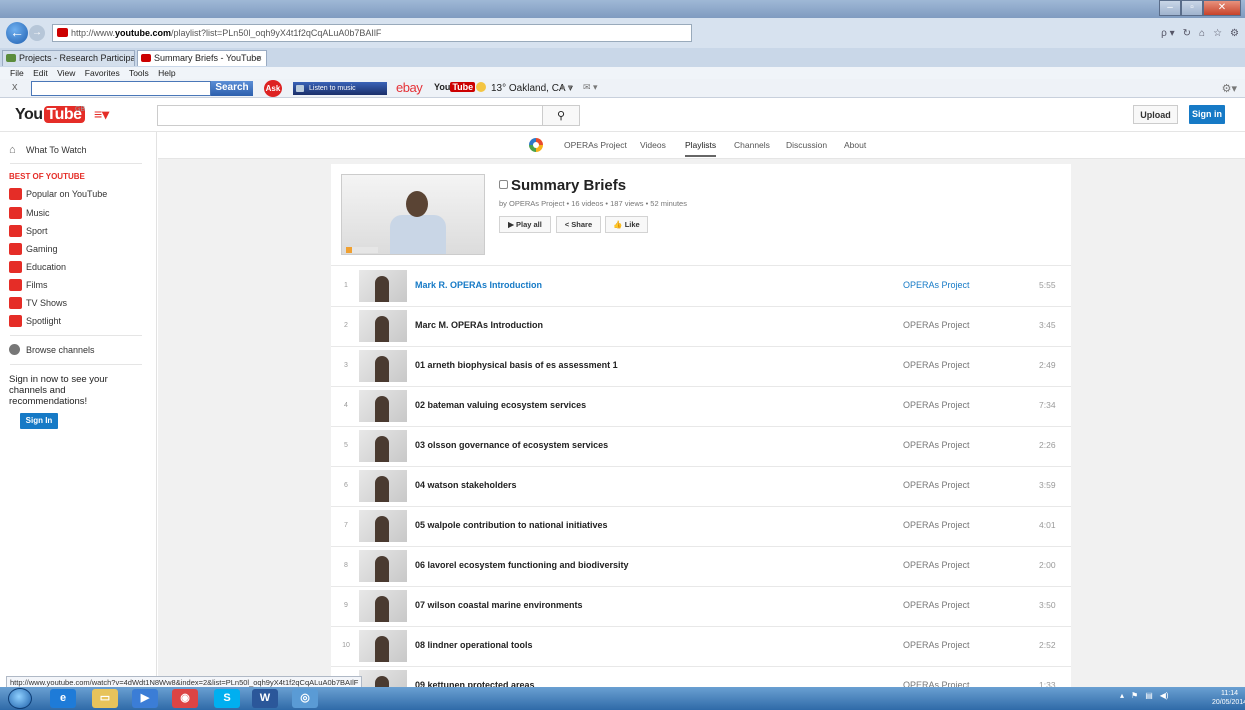 This screenshot has width=1245, height=710. What do you see at coordinates (35, 321) in the screenshot?
I see `guide-item-spotlight: Spotlight` at bounding box center [35, 321].